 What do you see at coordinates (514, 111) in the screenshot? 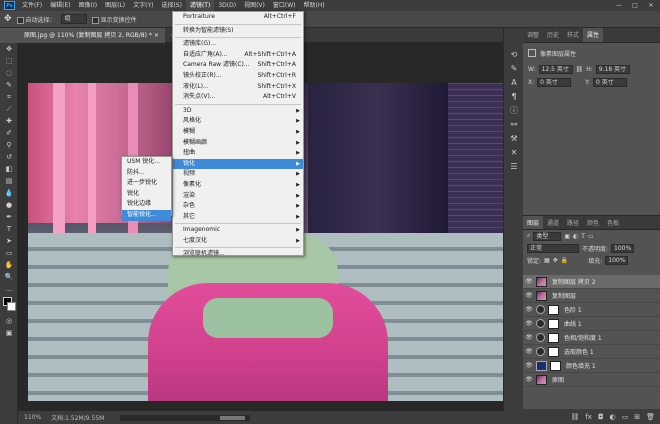
I see `info-icon: ⓘ` at bounding box center [514, 111].